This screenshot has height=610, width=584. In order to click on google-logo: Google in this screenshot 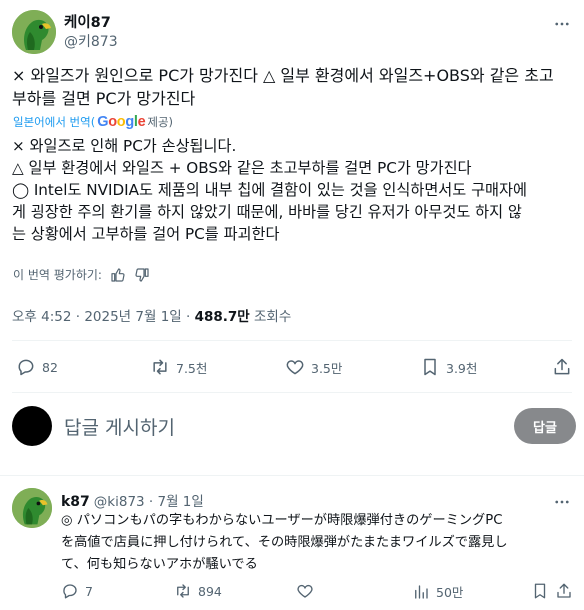, I will do `click(121, 122)`.